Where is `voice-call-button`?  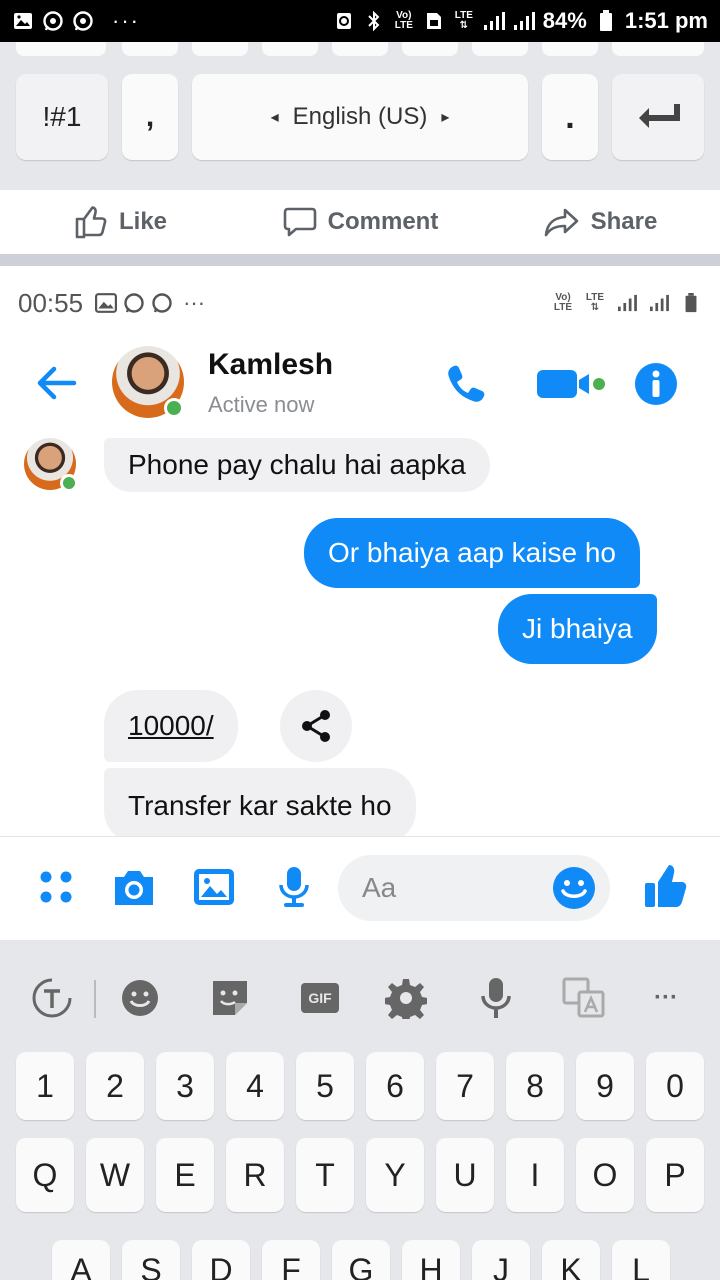
voice-call-button is located at coordinates (466, 384).